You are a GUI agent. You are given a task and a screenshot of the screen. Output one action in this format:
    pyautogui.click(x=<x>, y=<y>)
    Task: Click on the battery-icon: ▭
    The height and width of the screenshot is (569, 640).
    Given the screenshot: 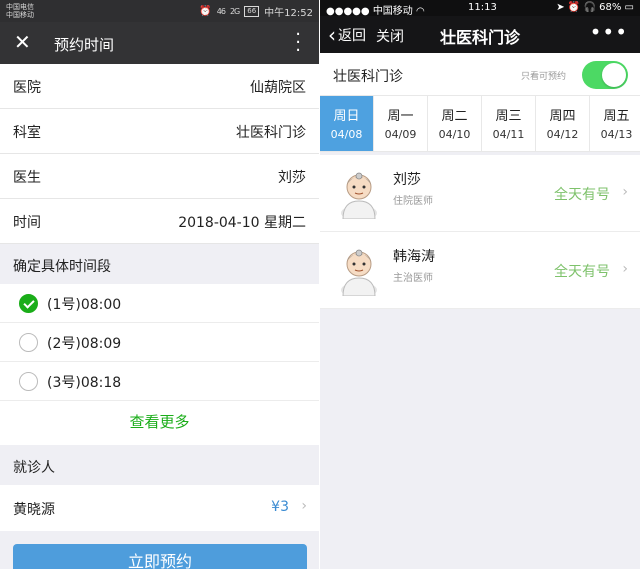 What is the action you would take?
    pyautogui.click(x=629, y=7)
    